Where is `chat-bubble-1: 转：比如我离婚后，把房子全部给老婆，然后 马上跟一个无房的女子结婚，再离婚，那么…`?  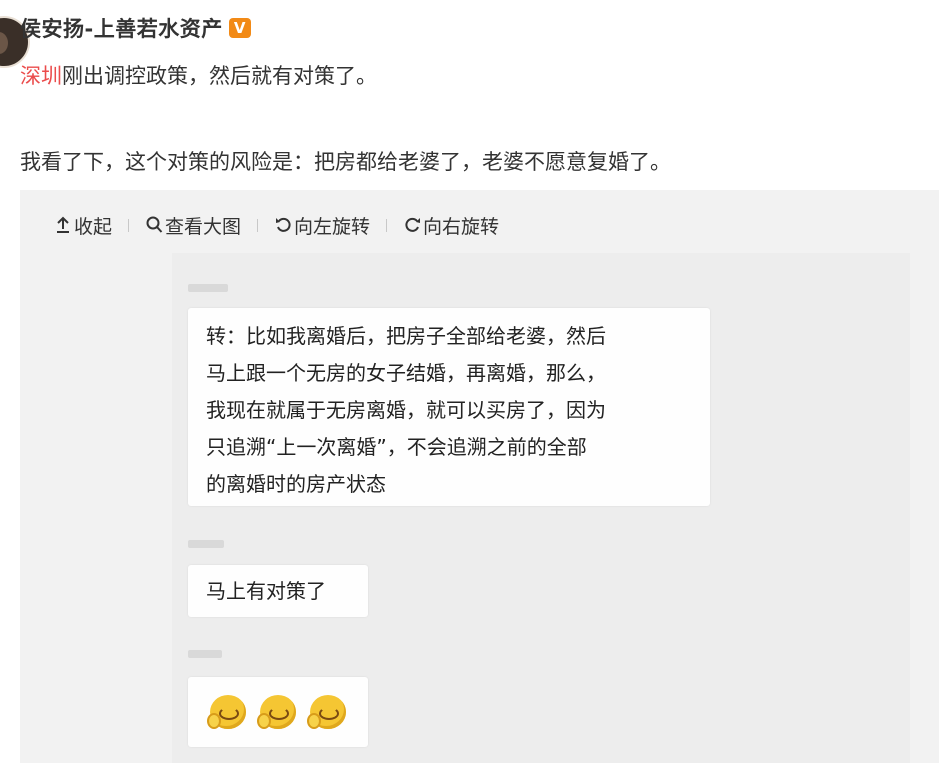
chat-bubble-1: 转：比如我离婚后，把房子全部给老婆，然后 马上跟一个无房的女子结婚，再离婚，那么… is located at coordinates (449, 407).